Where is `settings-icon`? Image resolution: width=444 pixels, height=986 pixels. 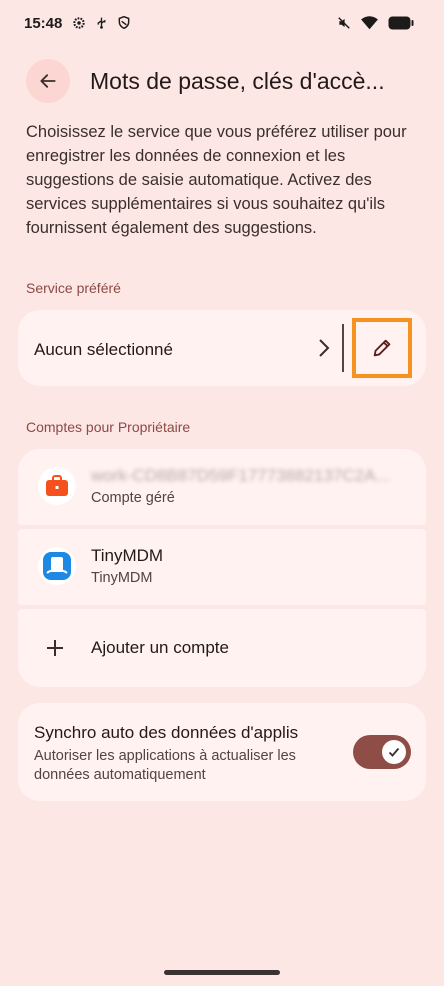
settings-icon is located at coordinates (79, 22).